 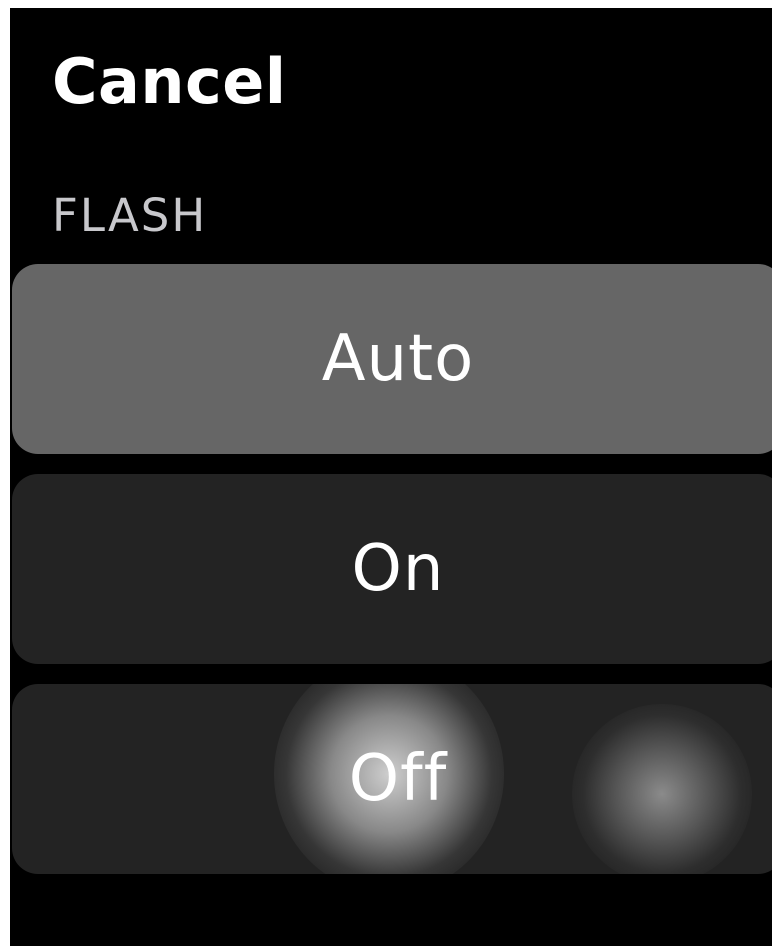 What do you see at coordinates (130, 215) in the screenshot?
I see `flash-section-title: FLASH` at bounding box center [130, 215].